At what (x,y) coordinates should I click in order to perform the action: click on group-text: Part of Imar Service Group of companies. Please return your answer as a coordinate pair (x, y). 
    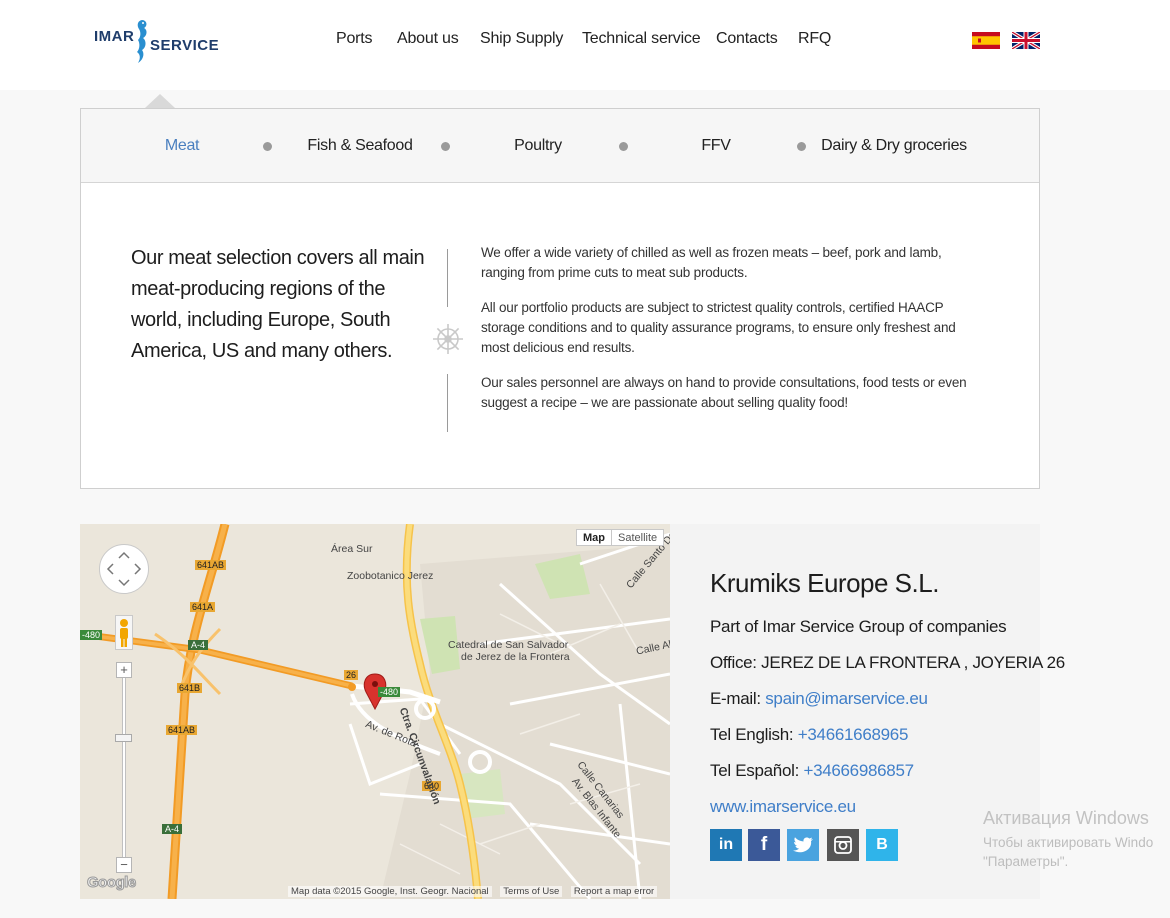
    Looking at the image, I should click on (858, 626).